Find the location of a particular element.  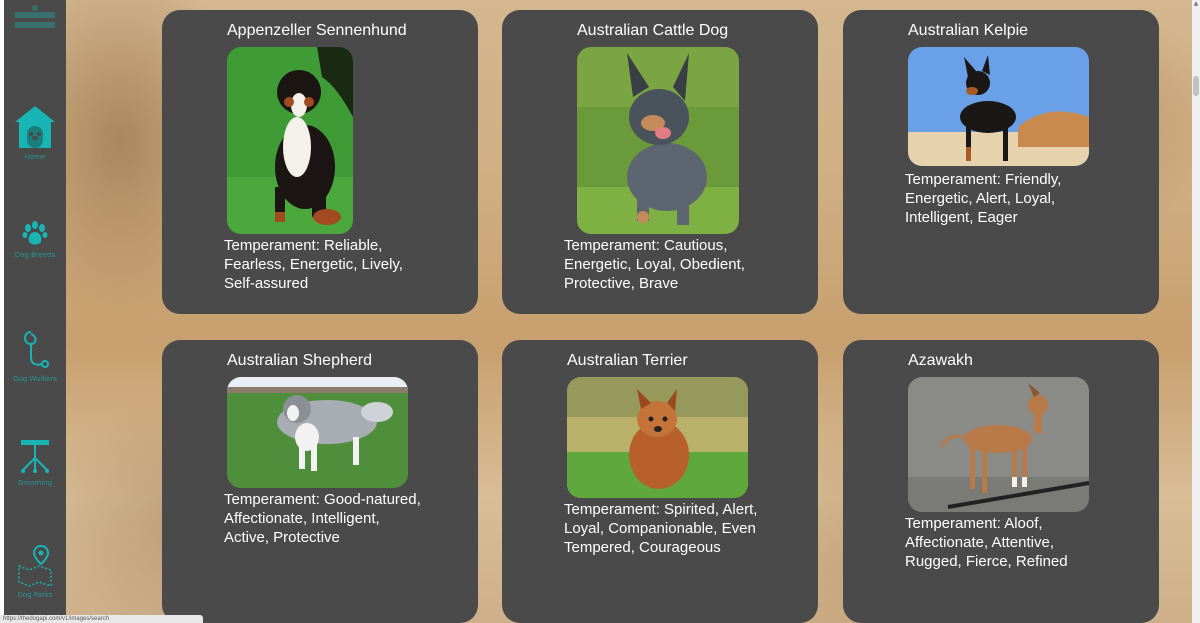

shepherd-photo is located at coordinates (317, 432).